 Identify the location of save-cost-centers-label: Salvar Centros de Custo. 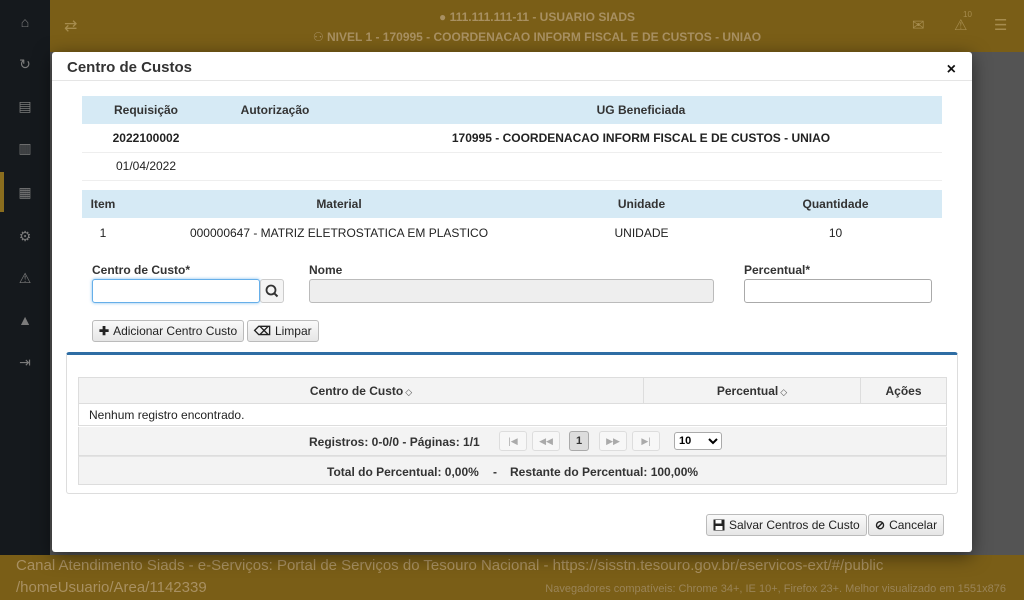
(794, 525).